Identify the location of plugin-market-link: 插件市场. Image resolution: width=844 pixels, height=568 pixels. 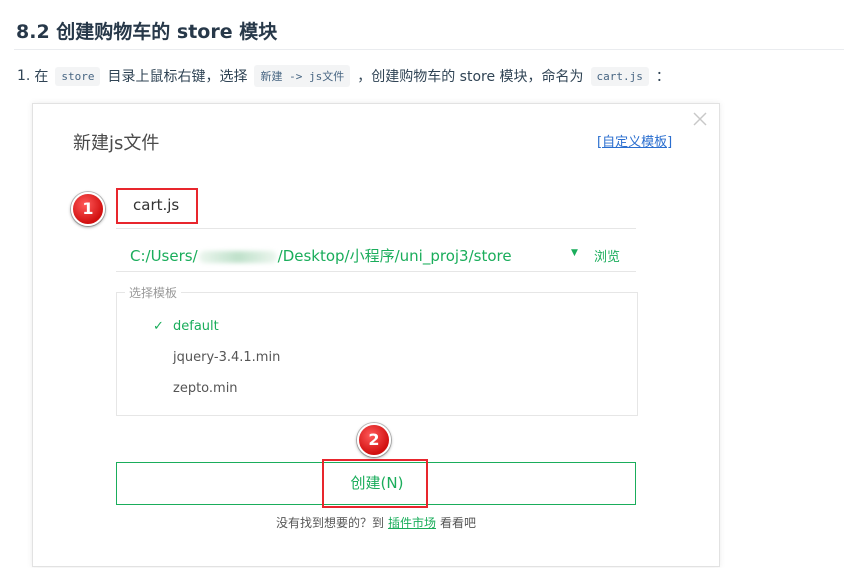
(412, 523).